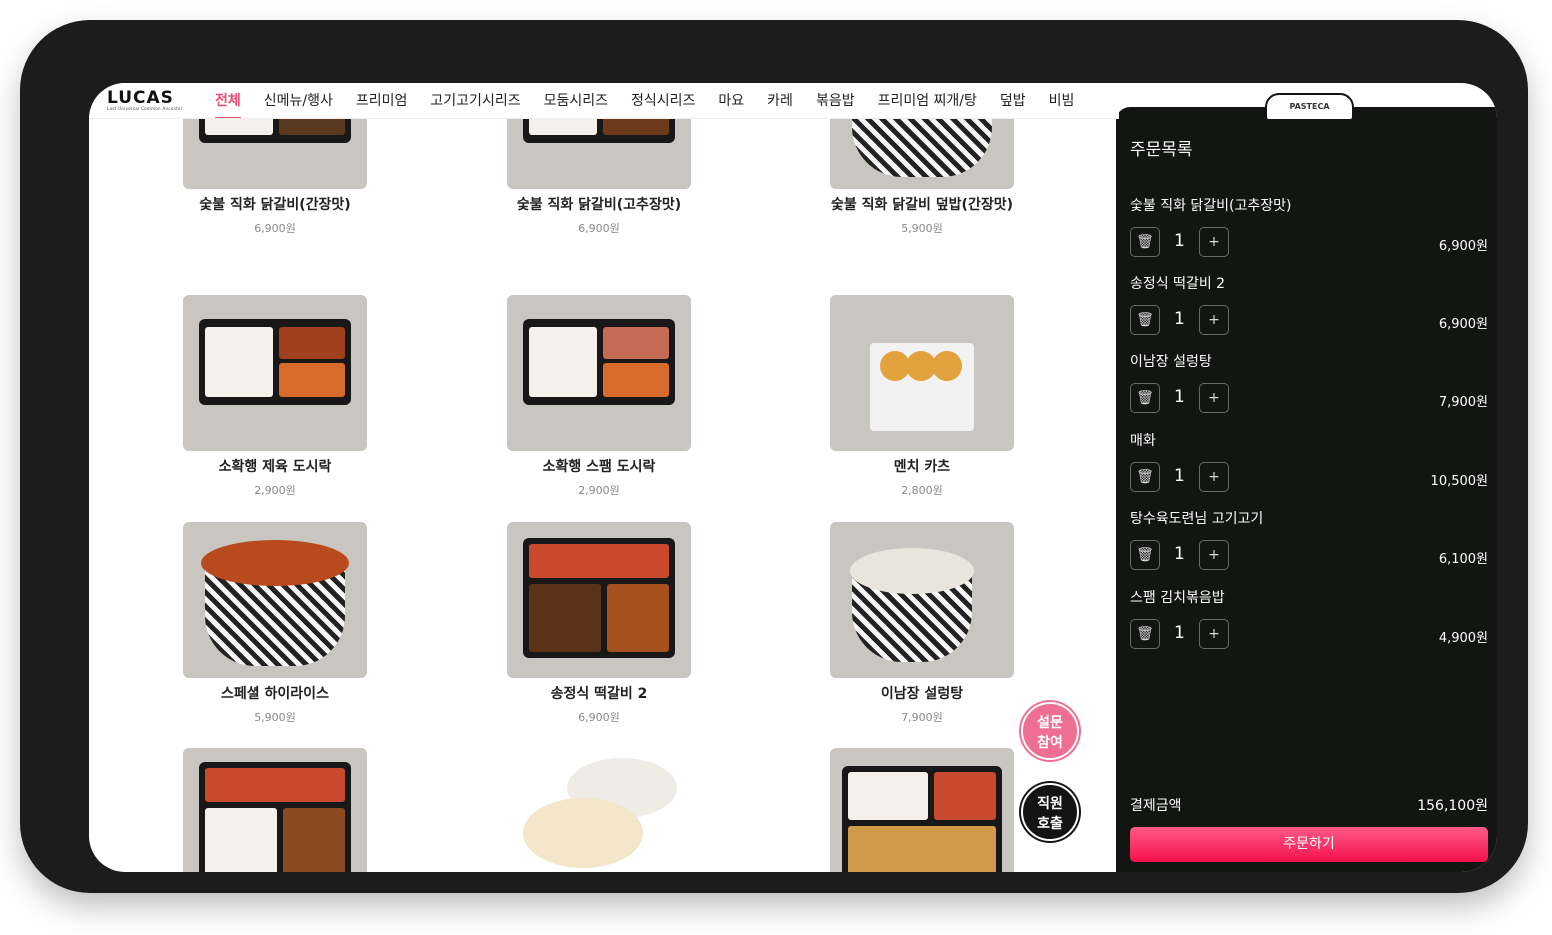 This screenshot has width=1552, height=935. I want to click on order-item: 숯불 직화 닭갈비(고추장맛) 🗑 1 + 6,900원, so click(1309, 234).